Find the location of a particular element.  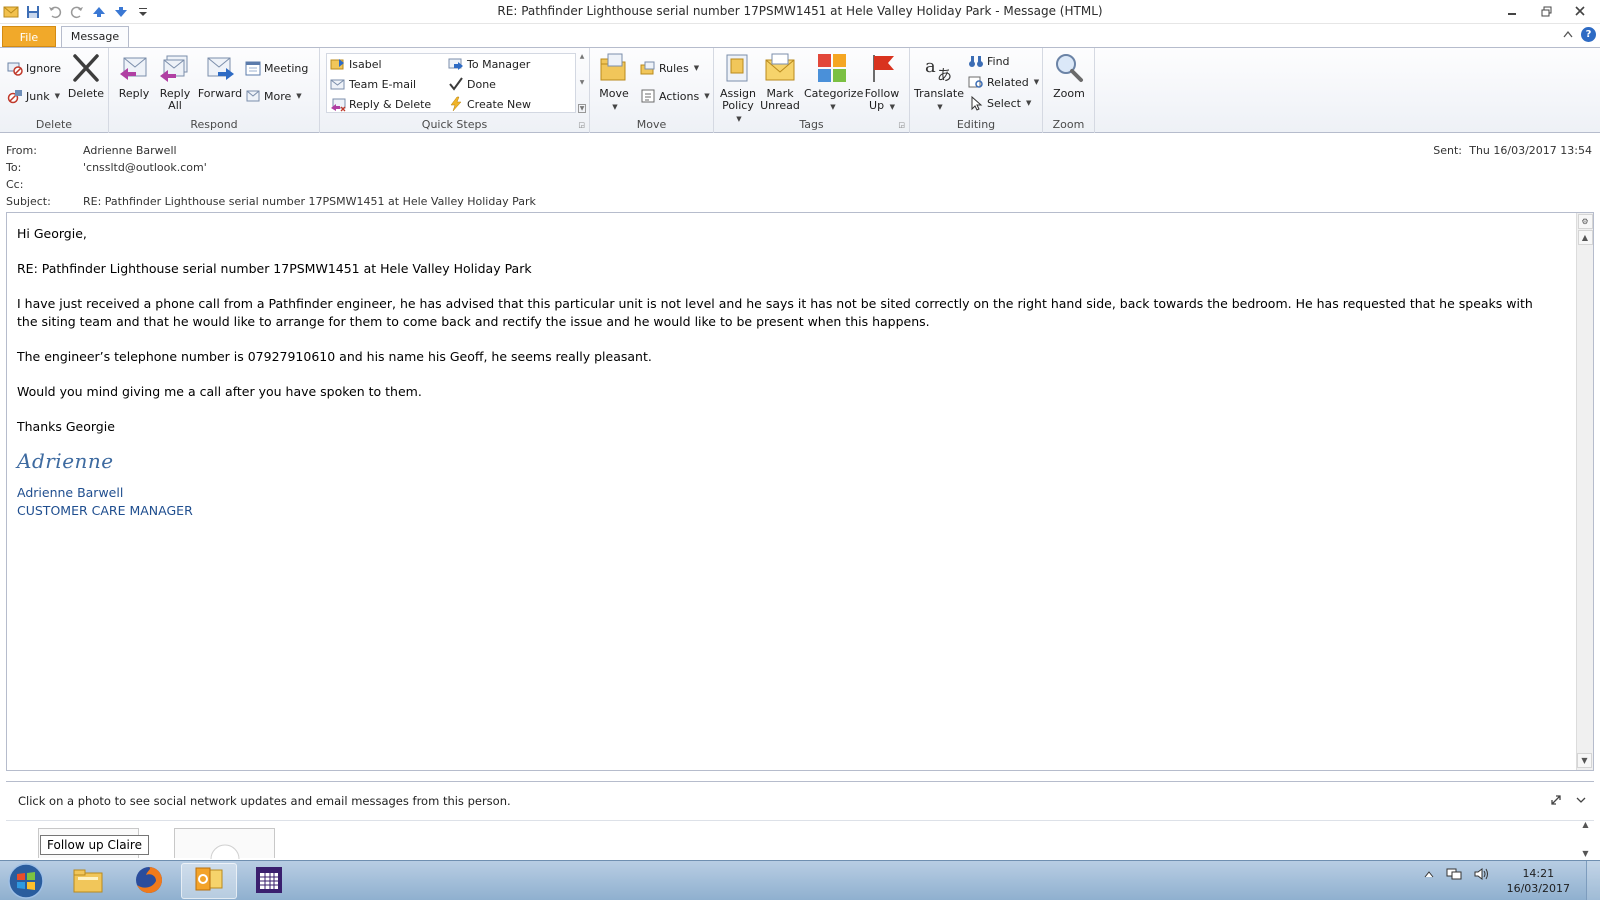

translate-icon: aあ is located at coordinates (939, 68).